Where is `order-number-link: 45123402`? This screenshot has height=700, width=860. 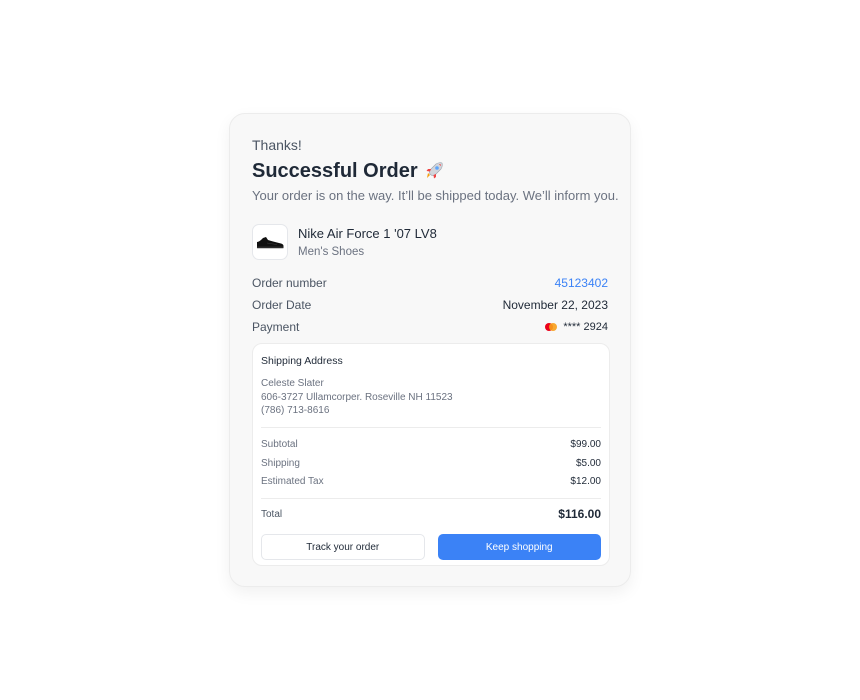 order-number-link: 45123402 is located at coordinates (581, 283).